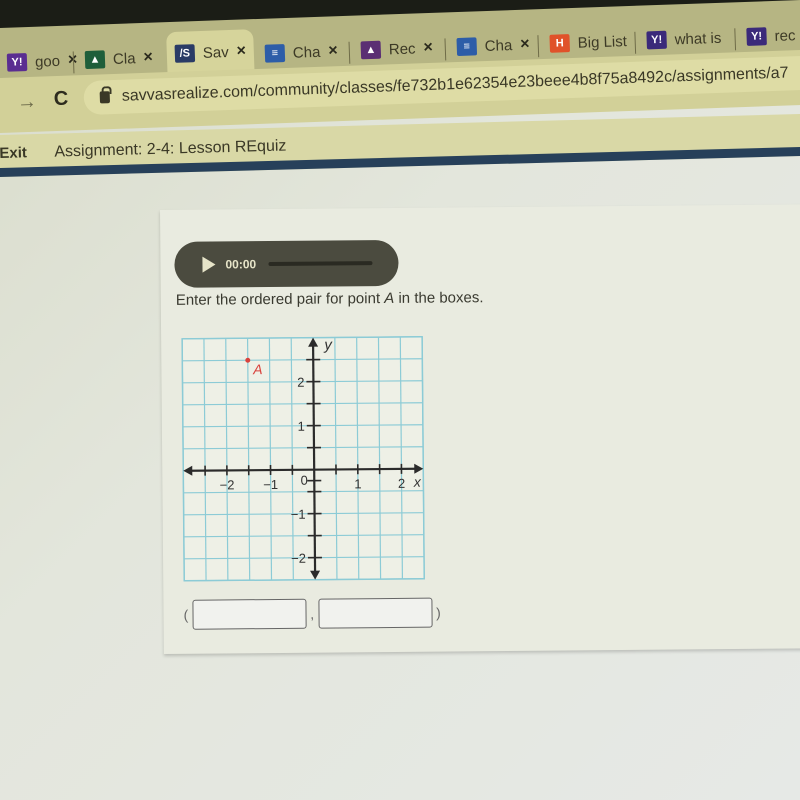  What do you see at coordinates (301, 426) in the screenshot?
I see `y-tick-label: 1` at bounding box center [301, 426].